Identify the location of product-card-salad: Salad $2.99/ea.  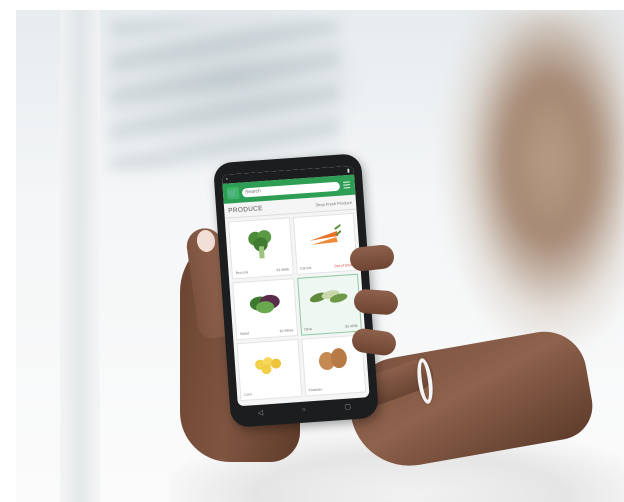
(265, 309).